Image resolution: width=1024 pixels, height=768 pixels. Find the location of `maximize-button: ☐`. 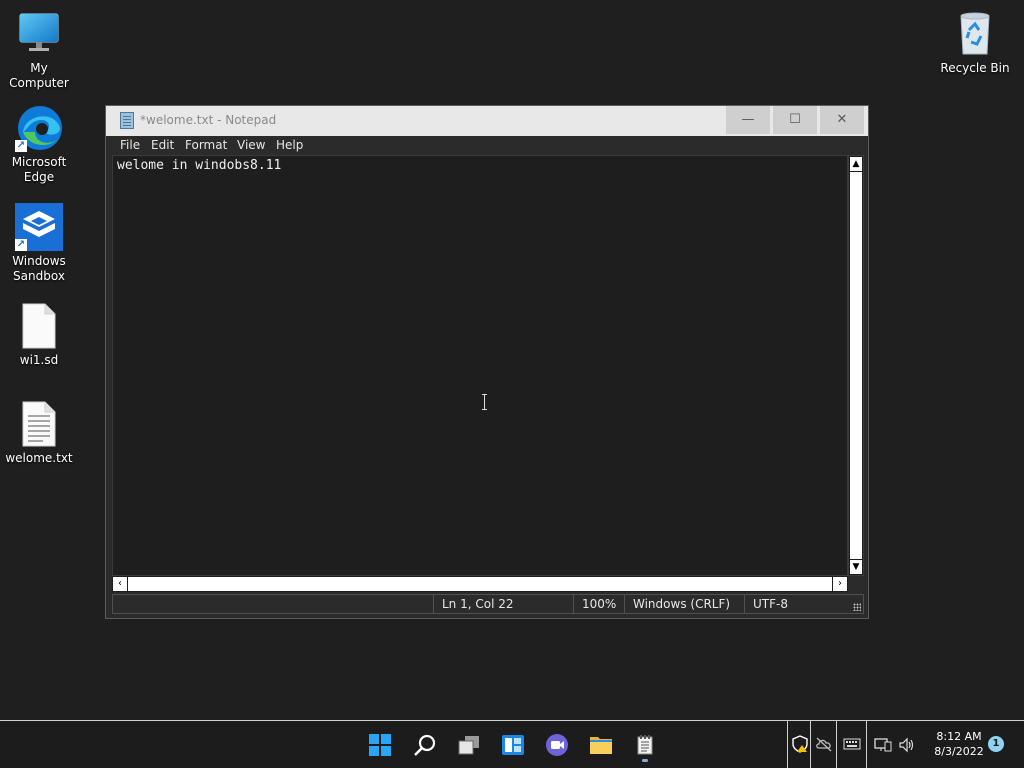

maximize-button: ☐ is located at coordinates (795, 120).